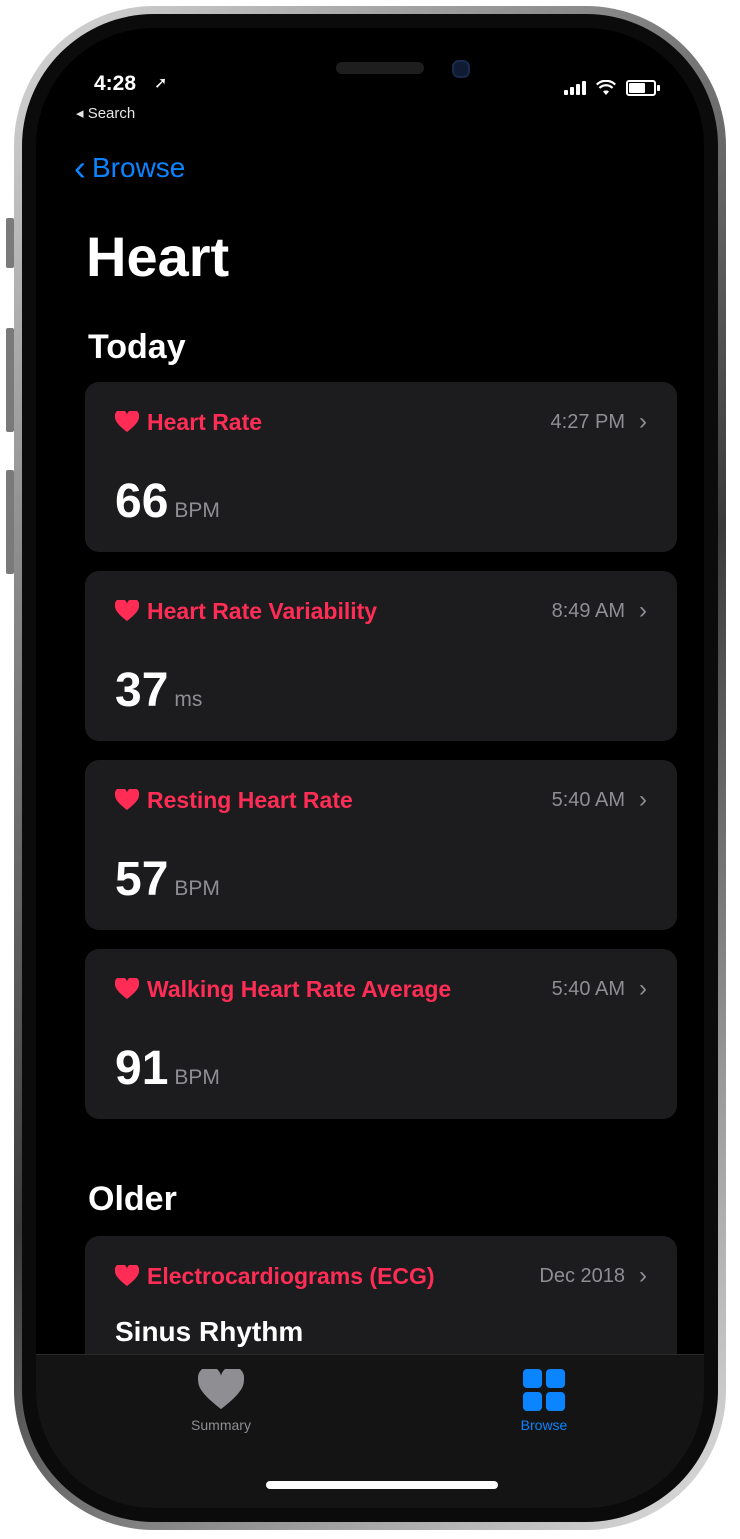 Image resolution: width=740 pixels, height=1539 pixels. I want to click on card-label: Walking Heart Rate Average, so click(299, 988).